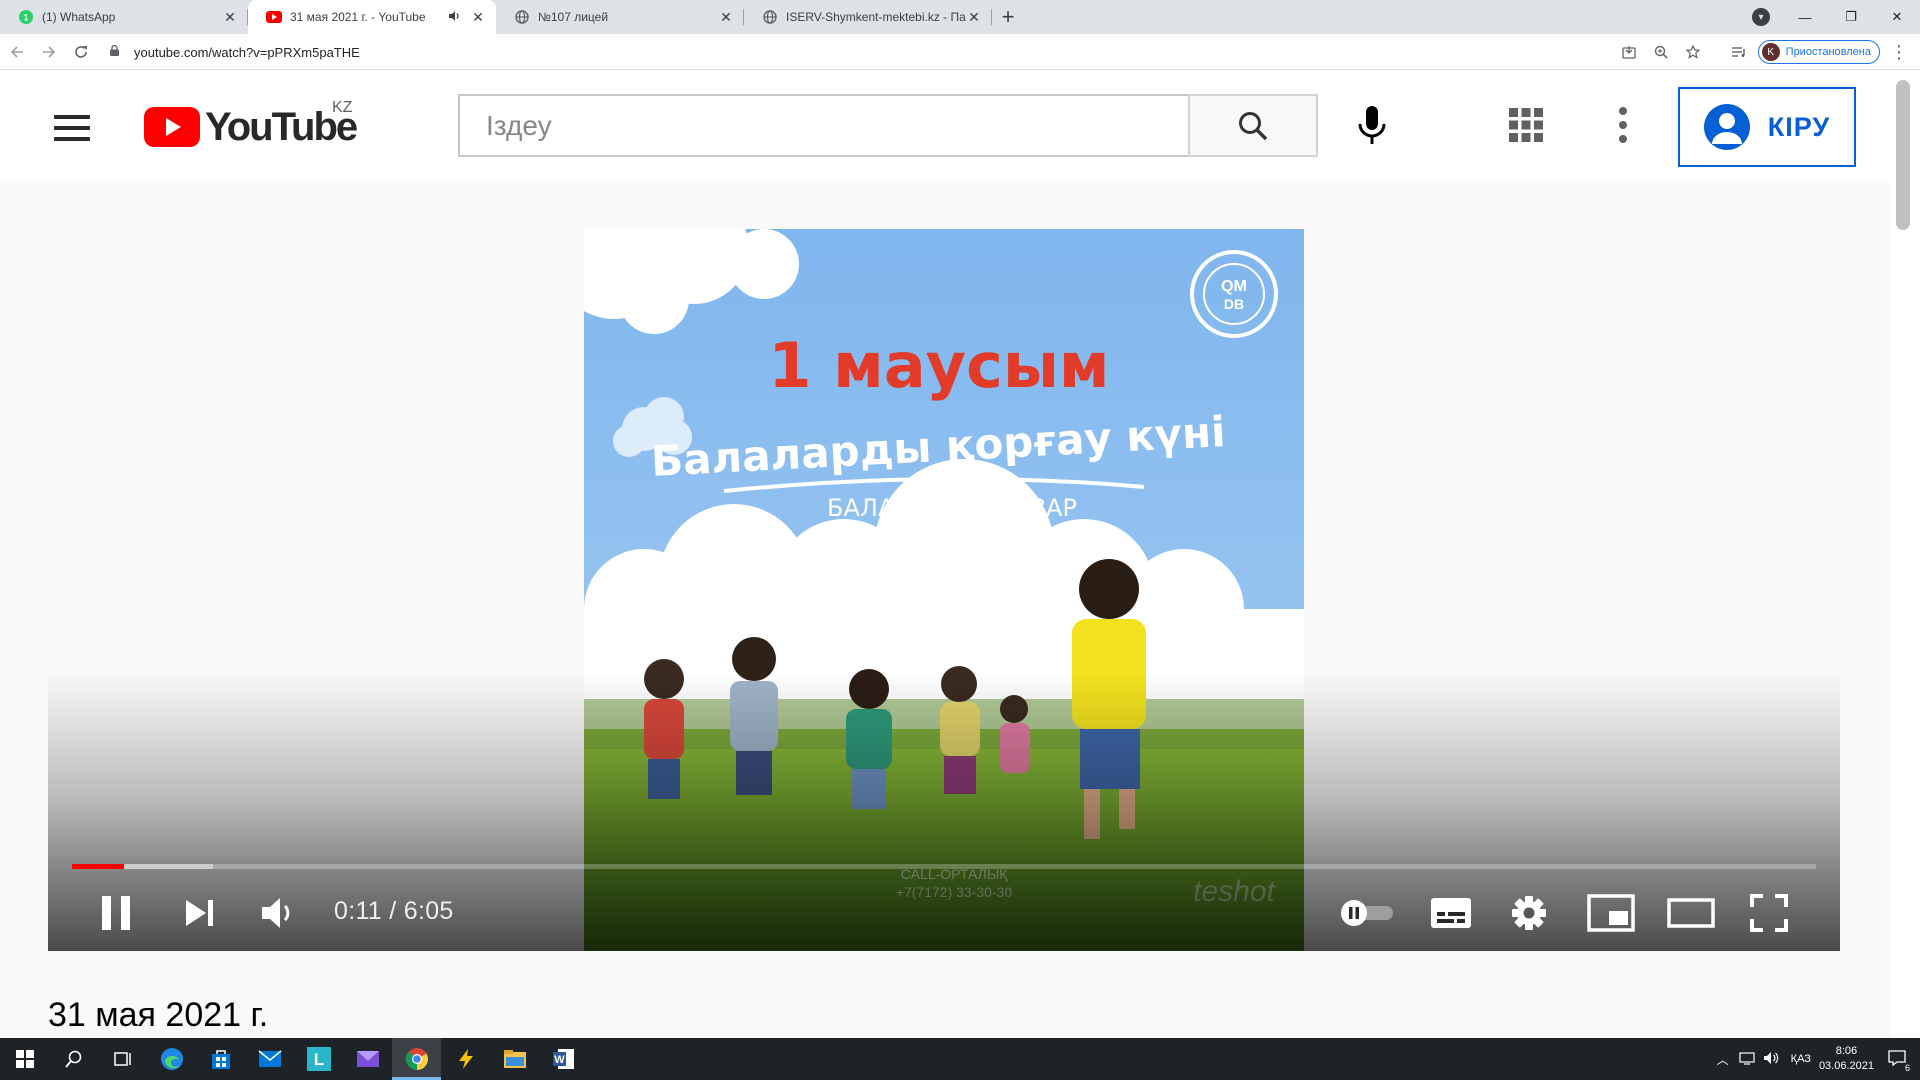 This screenshot has width=1920, height=1080. I want to click on install-icon, so click(1629, 52).